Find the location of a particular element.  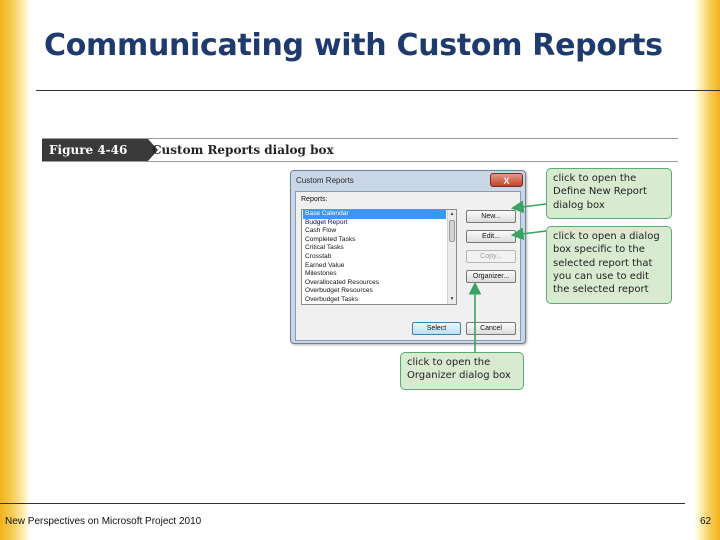

callout-line: Organizer dialog box is located at coordinates (459, 376).